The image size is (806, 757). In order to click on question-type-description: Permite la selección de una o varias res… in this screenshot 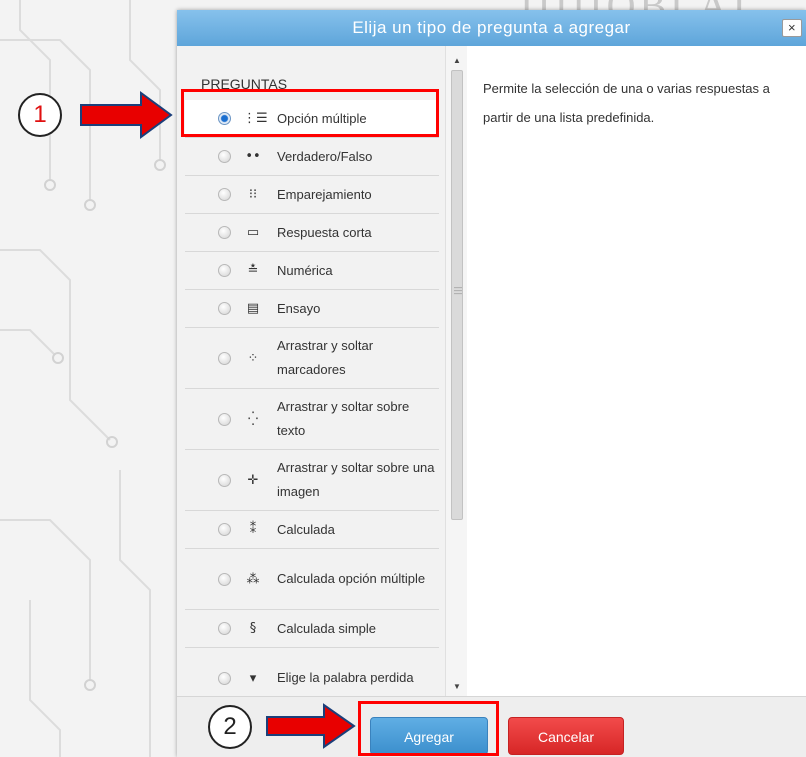, I will do `click(626, 103)`.